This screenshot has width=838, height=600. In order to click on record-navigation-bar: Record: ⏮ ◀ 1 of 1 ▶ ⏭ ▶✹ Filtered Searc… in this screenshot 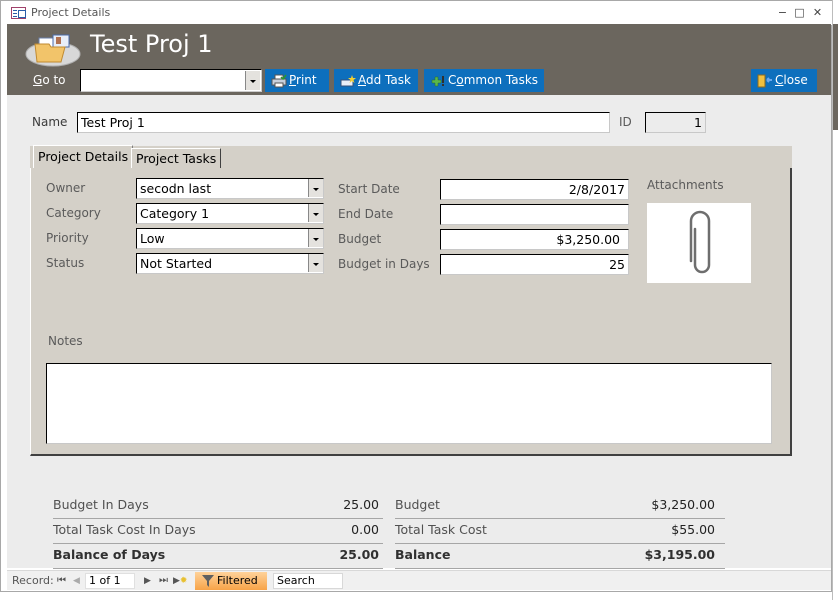, I will do `click(419, 580)`.